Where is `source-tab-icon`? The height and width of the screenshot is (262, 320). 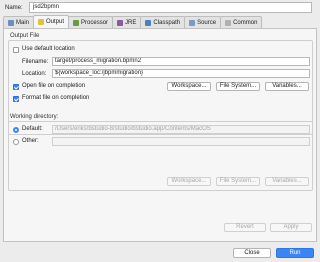
source-tab-icon is located at coordinates (192, 22).